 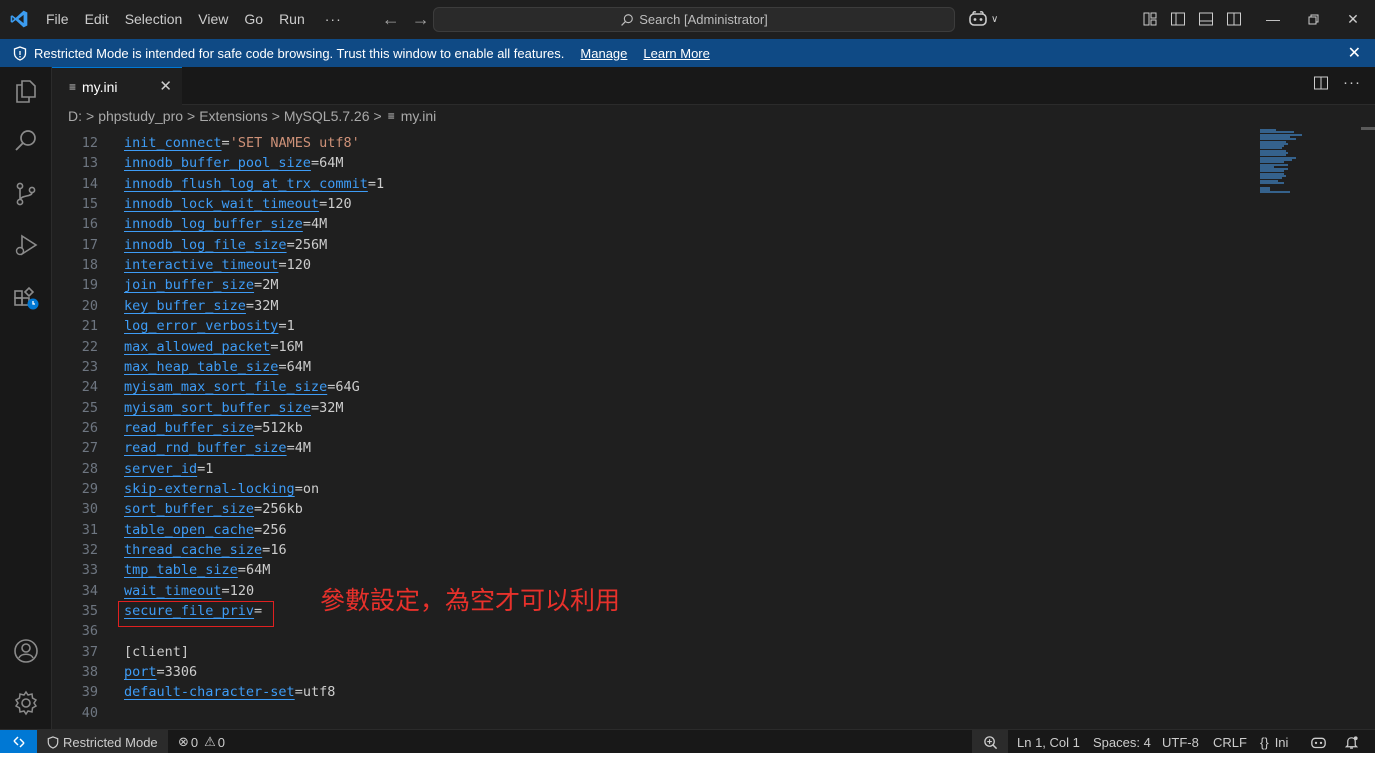 What do you see at coordinates (1318, 742) in the screenshot?
I see `copilot-status-icon` at bounding box center [1318, 742].